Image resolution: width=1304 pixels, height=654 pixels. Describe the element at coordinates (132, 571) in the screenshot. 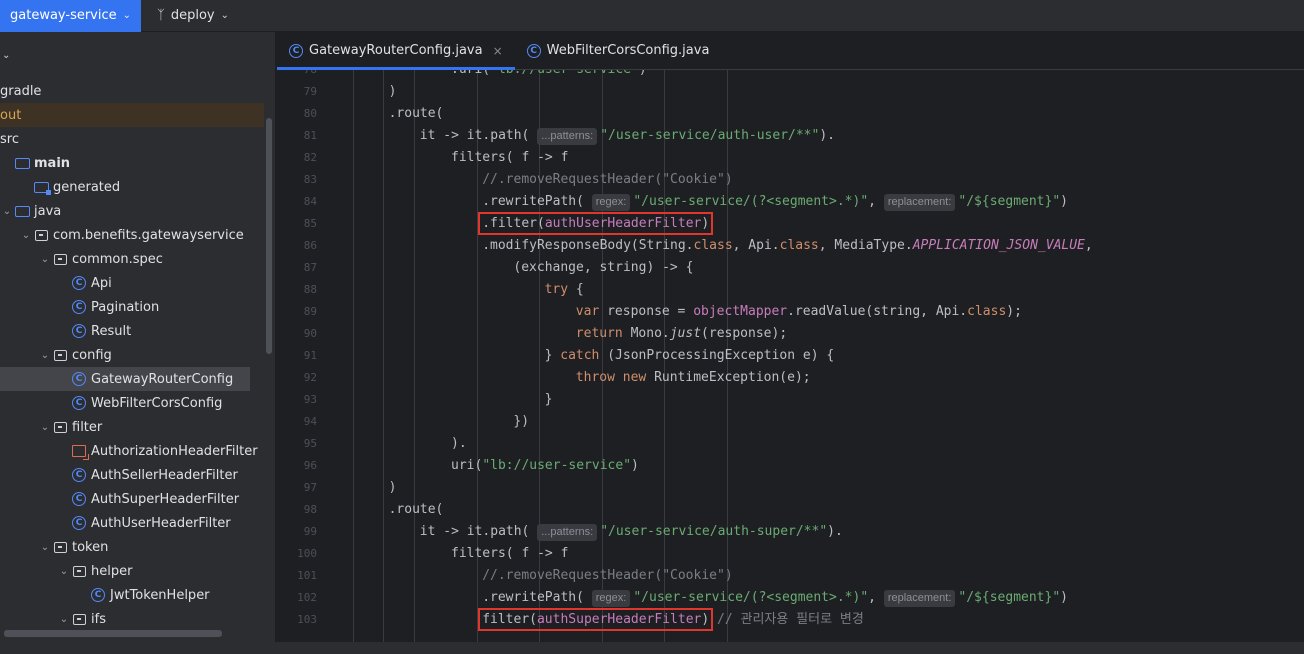

I see `tree-item: ⌄ helper` at that location.